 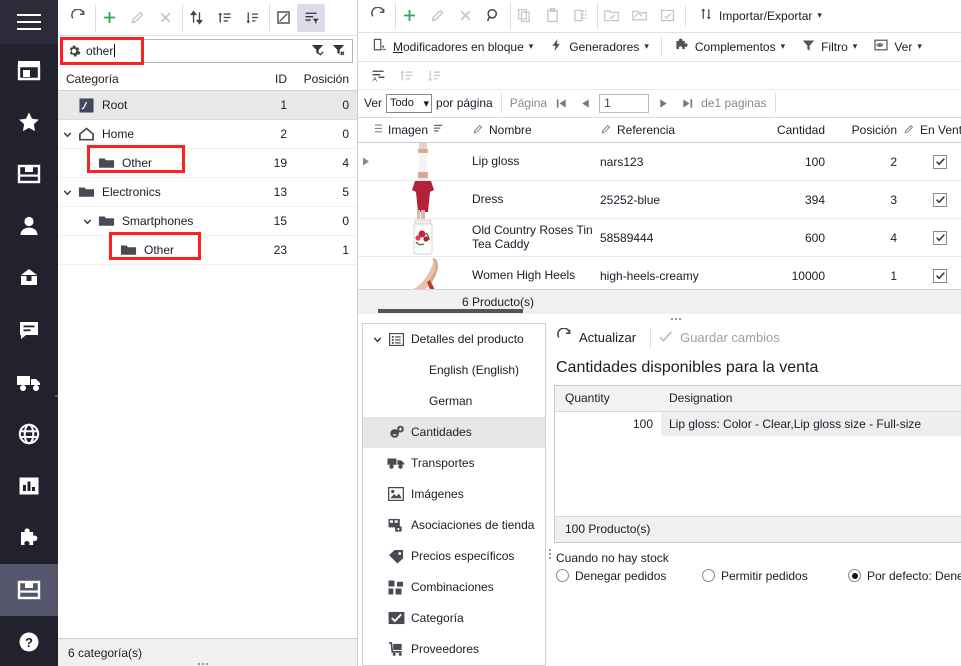 What do you see at coordinates (283, 17) in the screenshot?
I see `category-checkbox-toggle-button` at bounding box center [283, 17].